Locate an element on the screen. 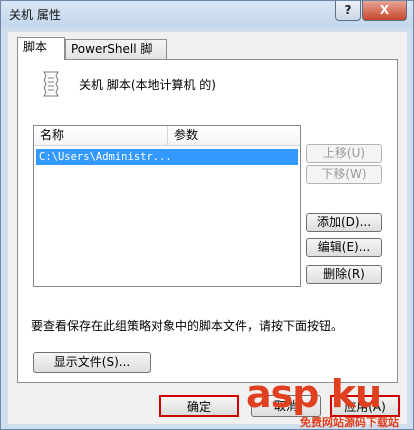 This screenshot has width=414, height=430. tab-powershell-scripts: PowerShell 脚本 is located at coordinates (116, 56).